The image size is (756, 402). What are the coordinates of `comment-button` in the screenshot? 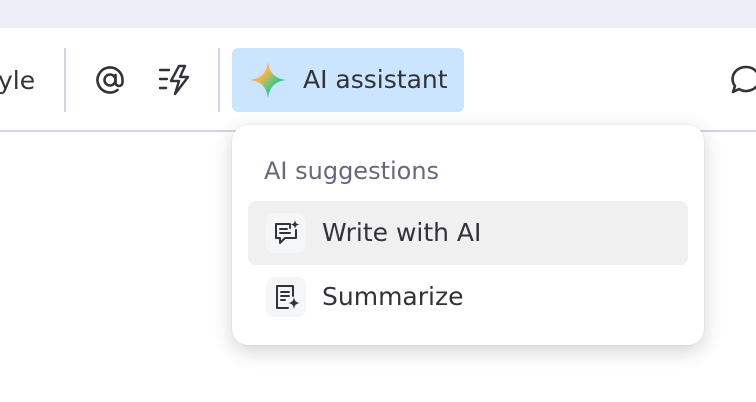 It's located at (740, 80).